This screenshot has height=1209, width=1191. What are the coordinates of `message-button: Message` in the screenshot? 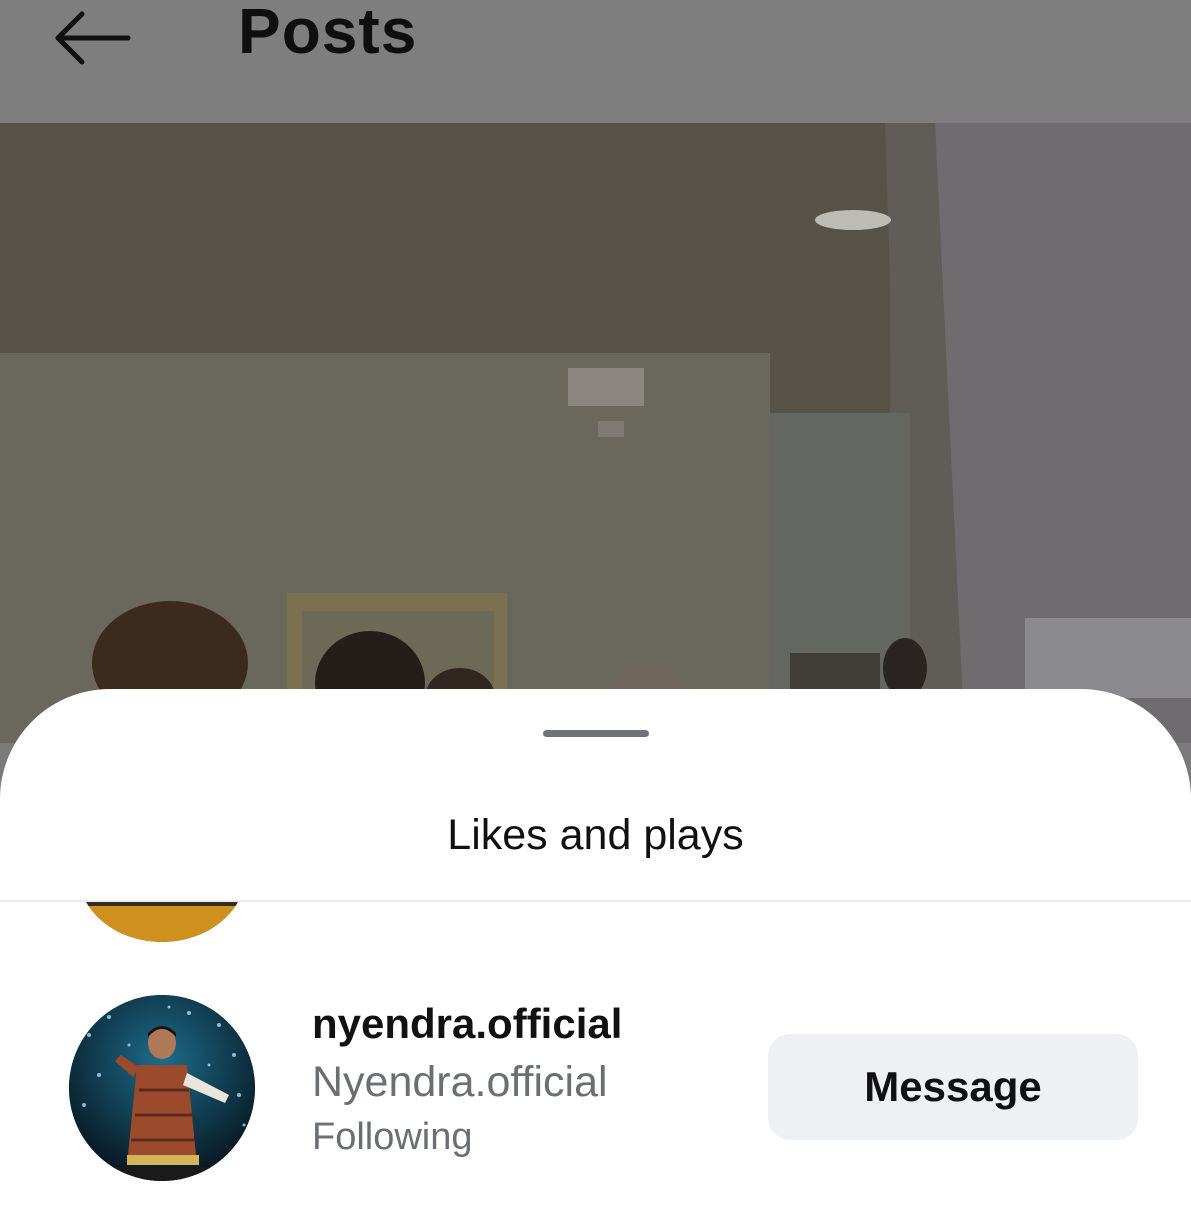 It's located at (953, 1087).